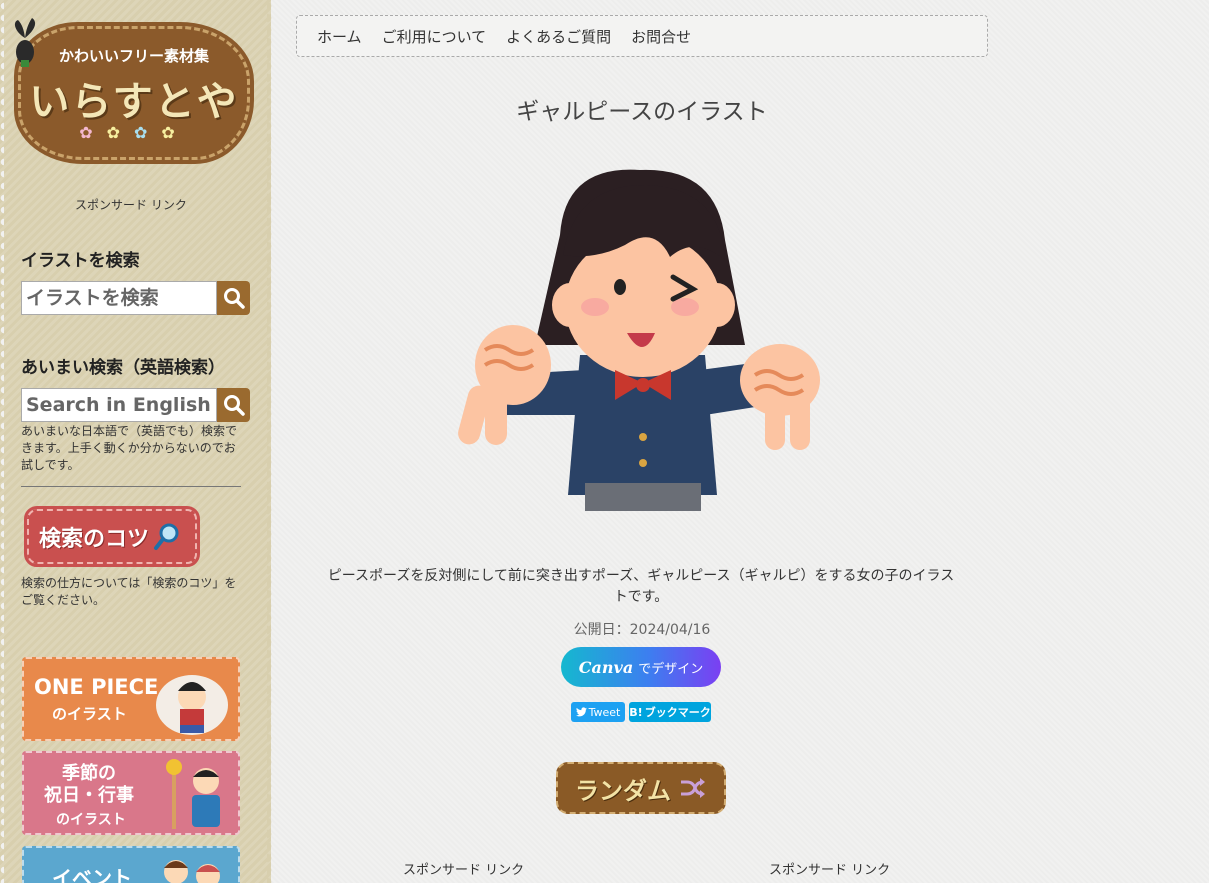  I want to click on fuzzy-search-heading: あいまい検索（英語検索）, so click(123, 368).